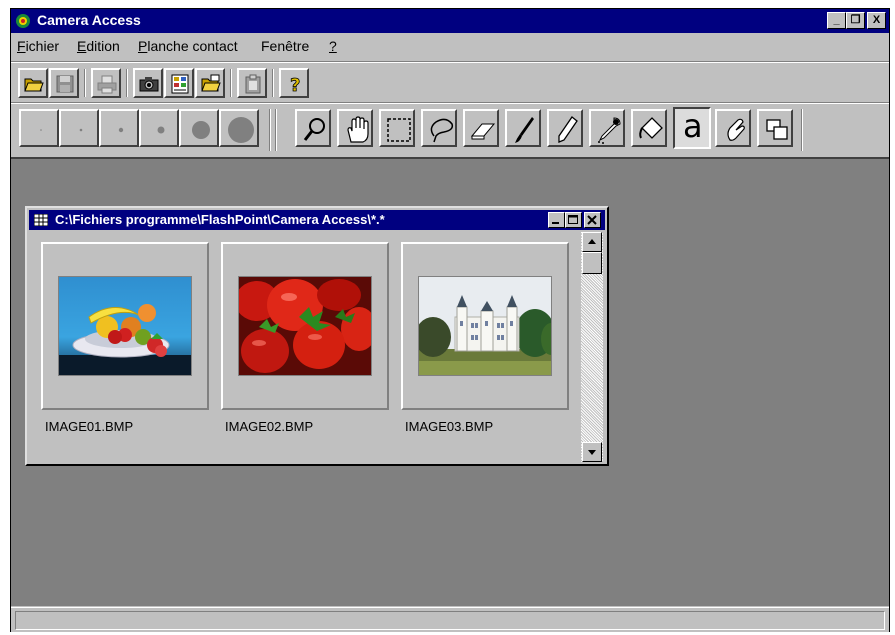  I want to click on grid-icon, so click(41, 220).